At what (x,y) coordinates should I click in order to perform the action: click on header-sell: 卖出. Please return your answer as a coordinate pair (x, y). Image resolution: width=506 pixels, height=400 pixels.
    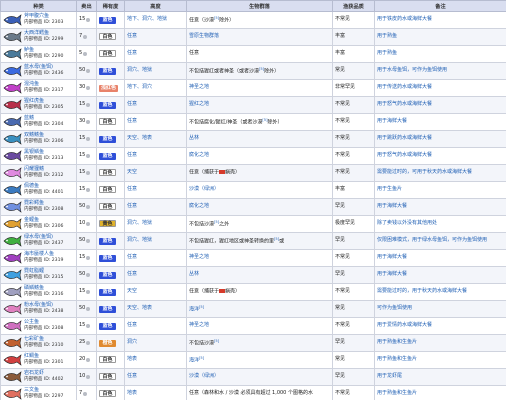
    Looking at the image, I should click on (86, 6).